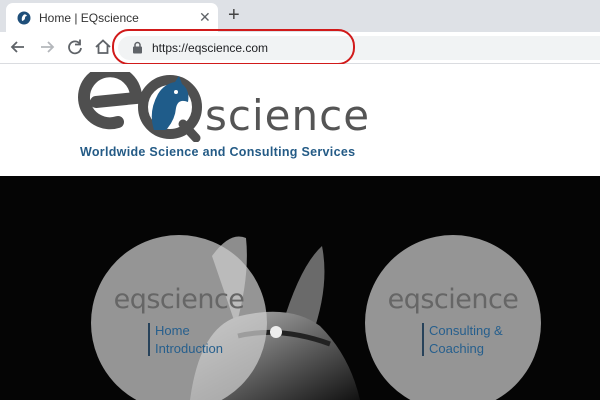 Image resolution: width=600 pixels, height=400 pixels. I want to click on card-line: Home, so click(172, 330).